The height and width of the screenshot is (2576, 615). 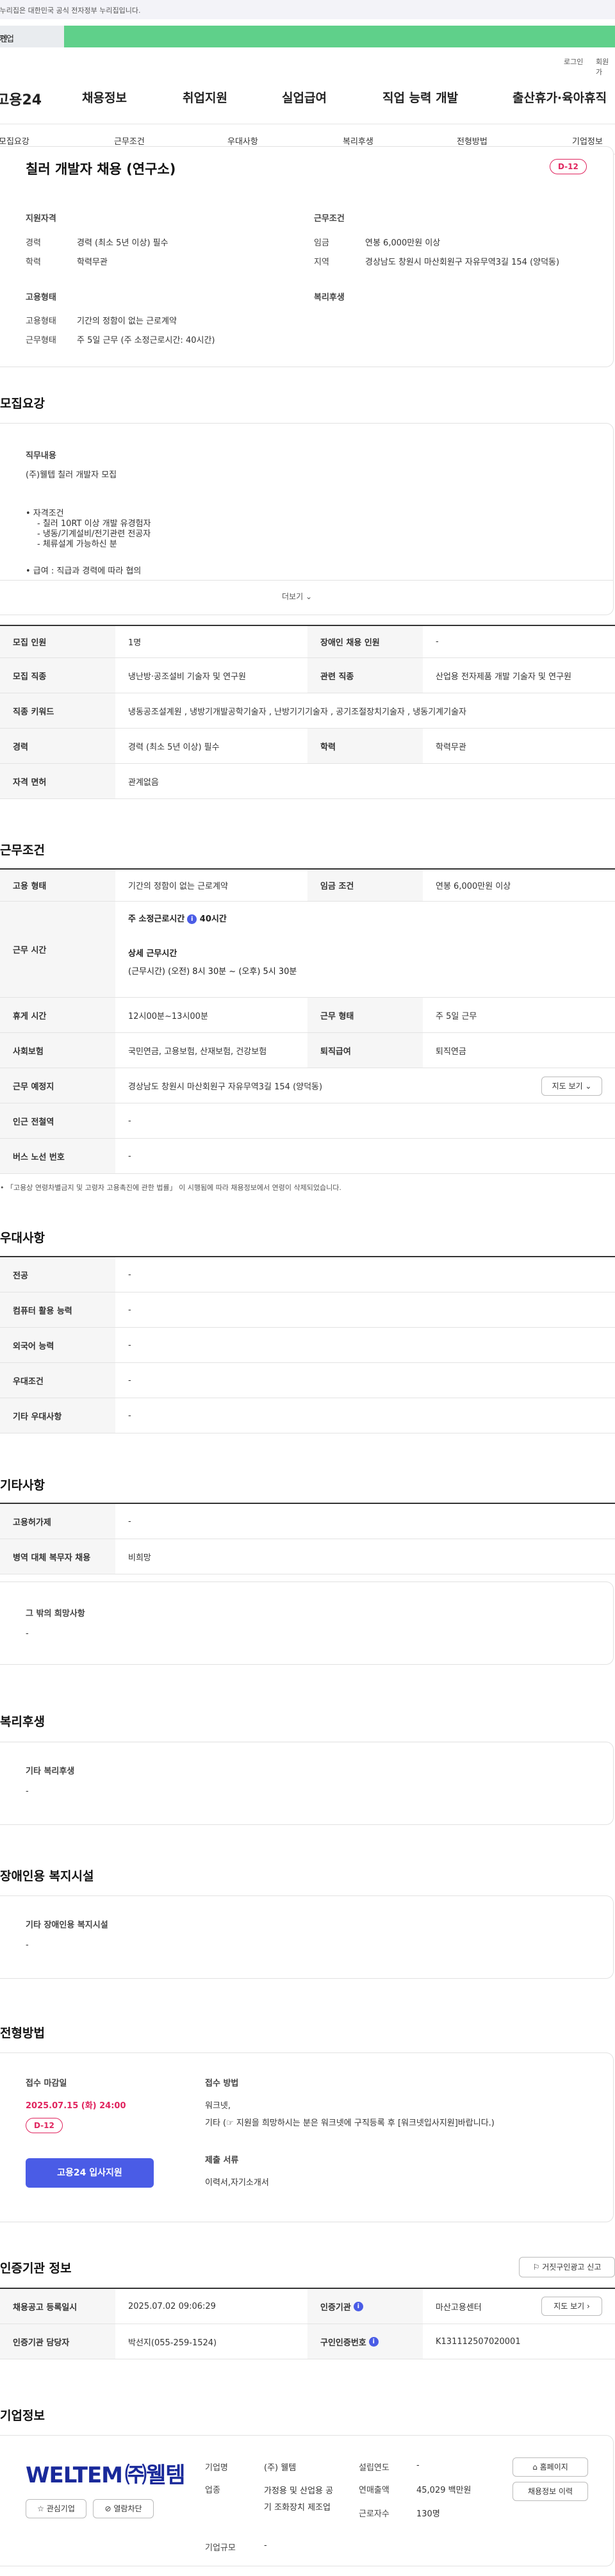 What do you see at coordinates (27, 1945) in the screenshot?
I see `disabled-value: -` at bounding box center [27, 1945].